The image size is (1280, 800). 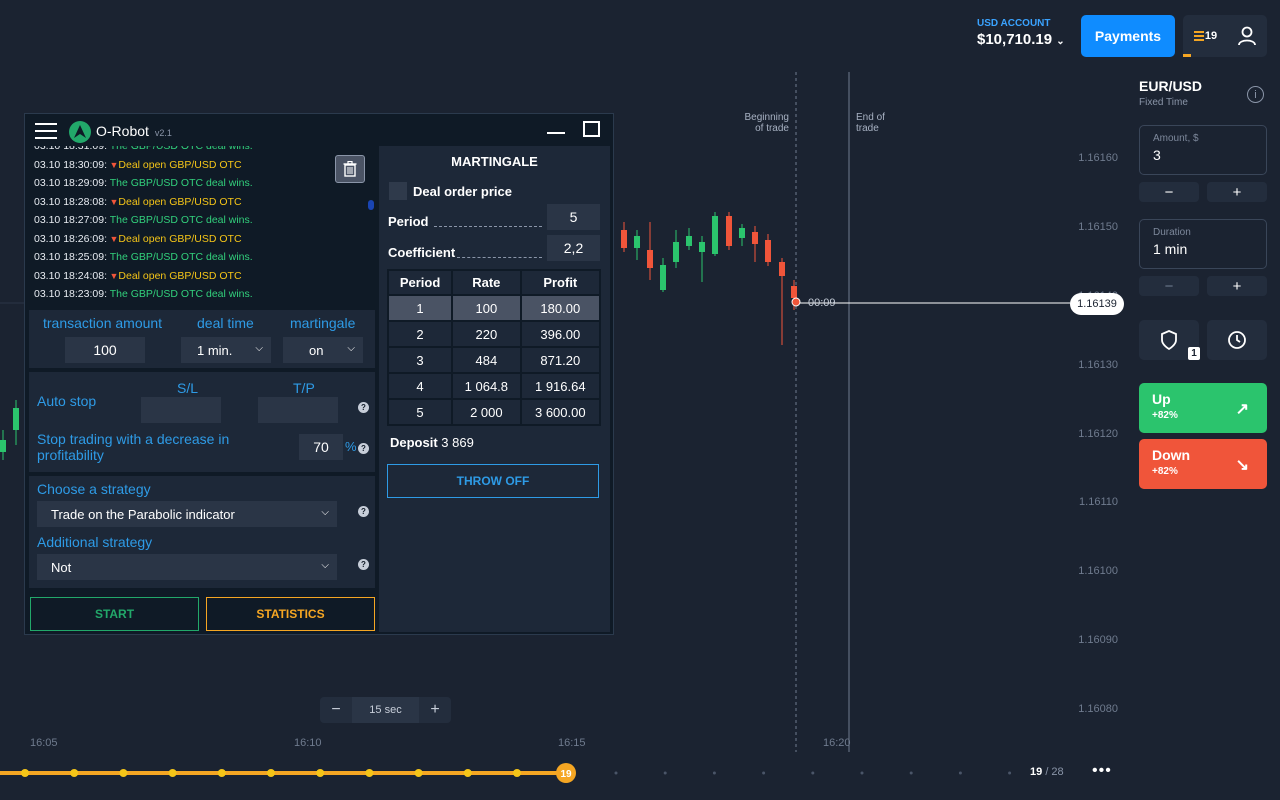 What do you see at coordinates (1203, 155) in the screenshot?
I see `amount-value: 3` at bounding box center [1203, 155].